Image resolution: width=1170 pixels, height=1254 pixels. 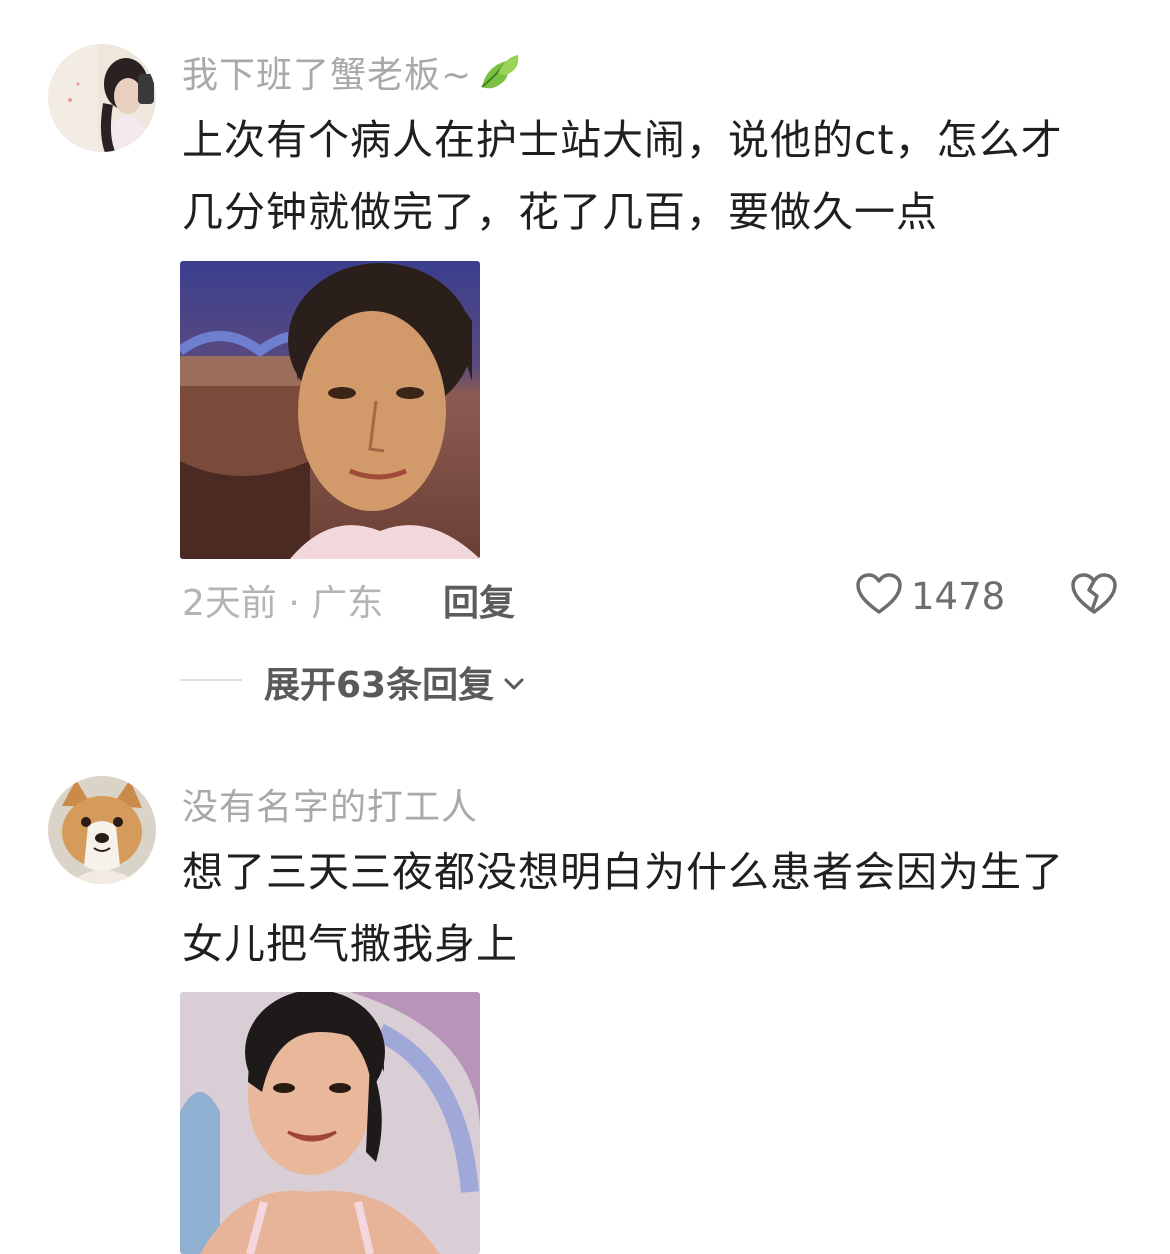 What do you see at coordinates (560, 212) in the screenshot?
I see `comment-text-line: 几分钟就做完了，花了几百，要做久一点` at bounding box center [560, 212].